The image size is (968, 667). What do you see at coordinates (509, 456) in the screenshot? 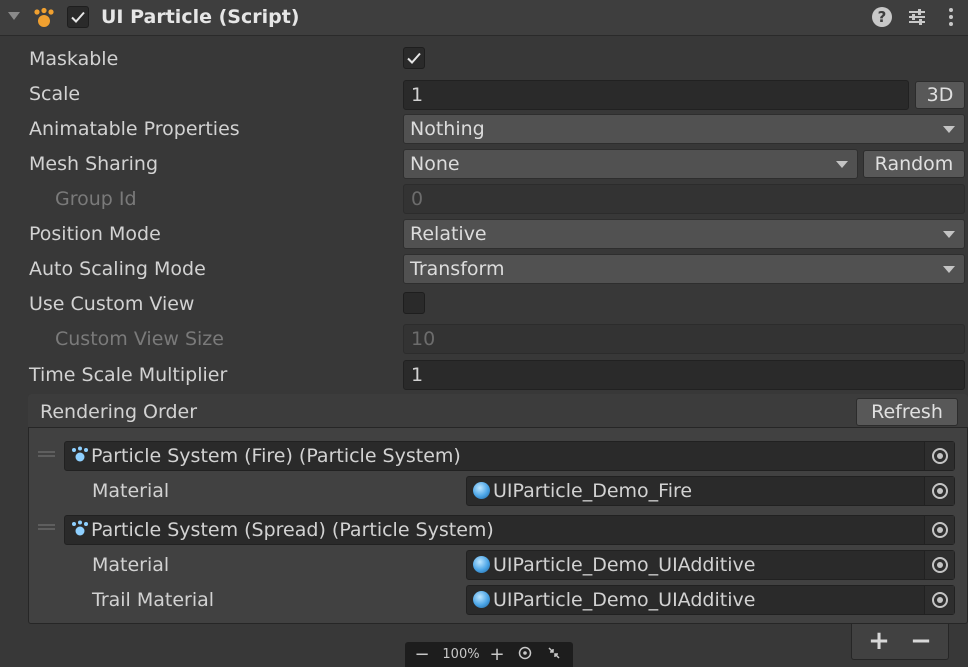
I see `particle-system-field: Particle System (Fire) (Particle System)` at bounding box center [509, 456].